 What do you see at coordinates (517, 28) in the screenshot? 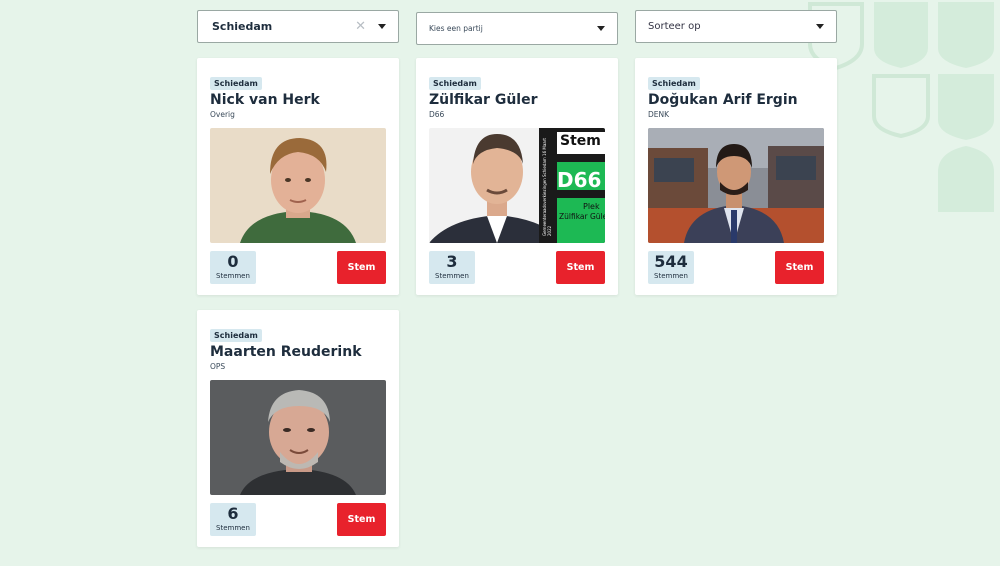
I see `party-select: Kies een partij` at bounding box center [517, 28].